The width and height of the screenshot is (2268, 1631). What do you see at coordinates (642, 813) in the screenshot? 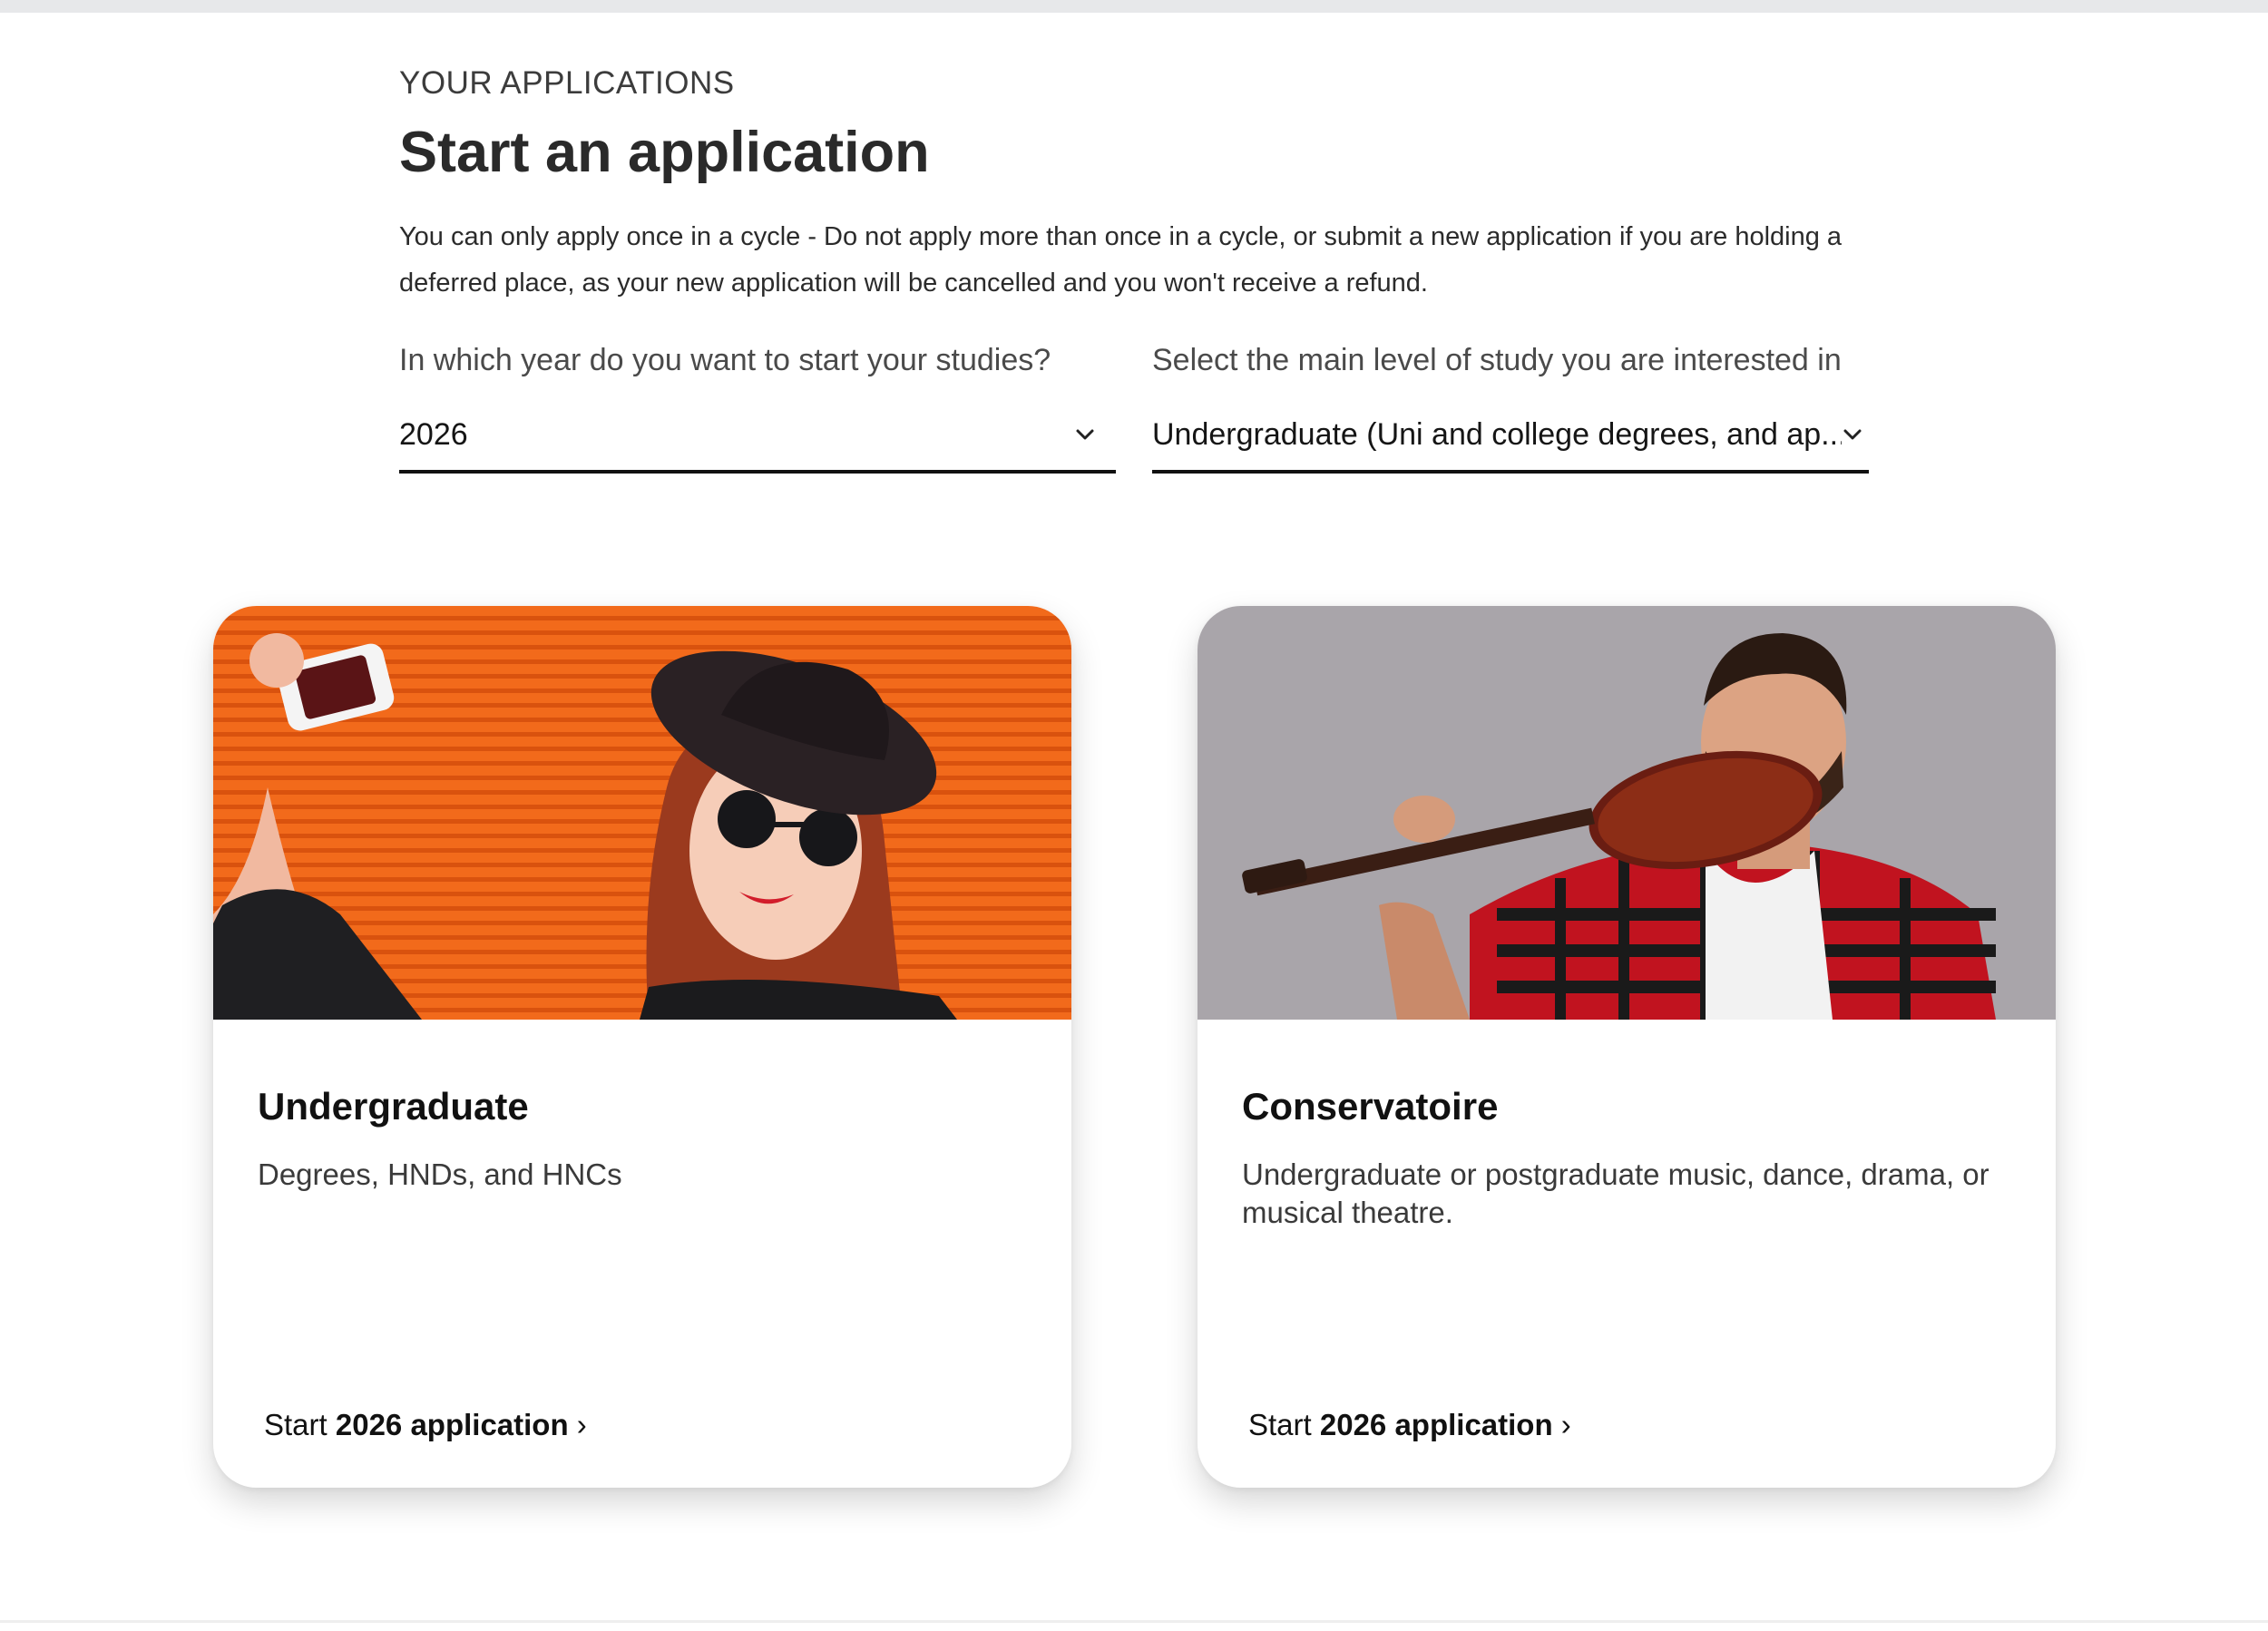
I see `selfie-photo-icon` at bounding box center [642, 813].